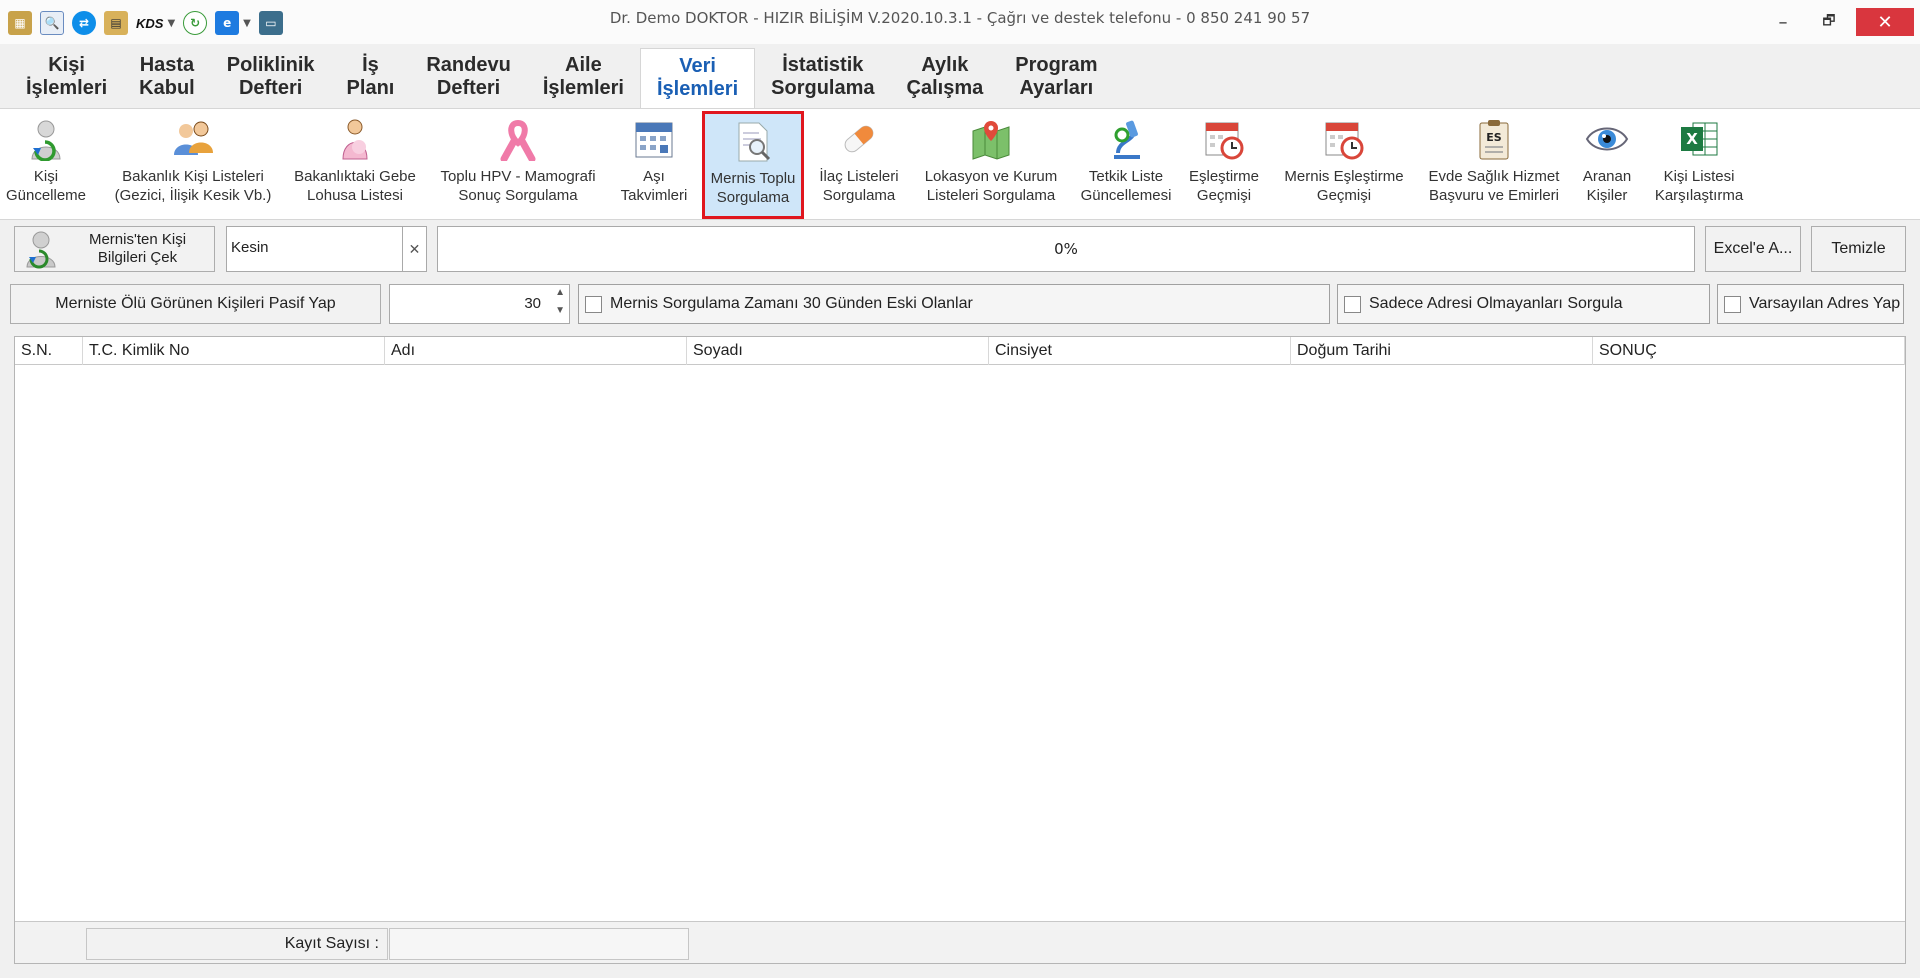 This screenshot has width=1920, height=978. What do you see at coordinates (49, 351) in the screenshot?
I see `column-header: S.N.` at bounding box center [49, 351].